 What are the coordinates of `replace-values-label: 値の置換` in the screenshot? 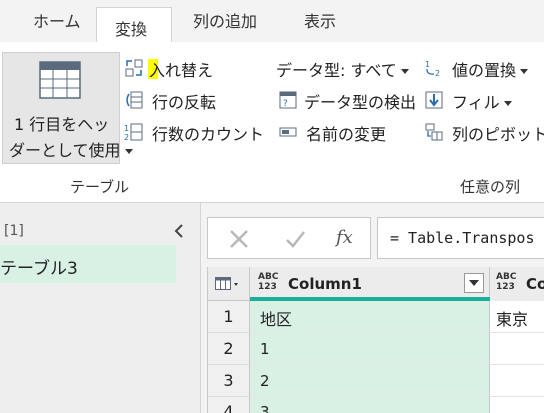 It's located at (490, 69).